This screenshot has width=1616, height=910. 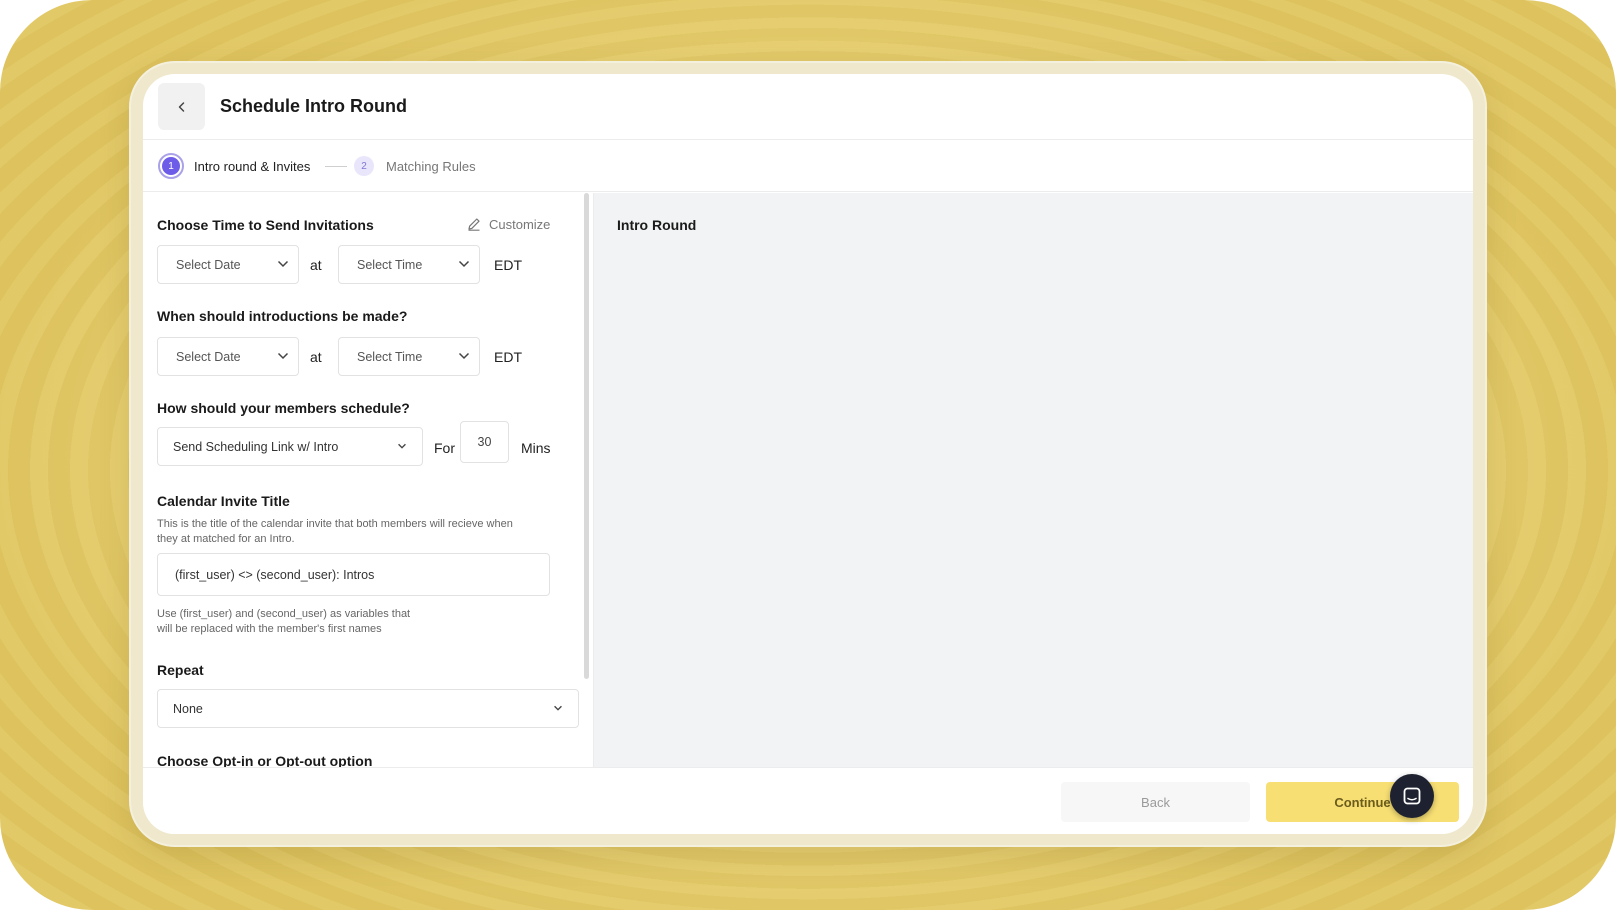 What do you see at coordinates (808, 107) in the screenshot?
I see `header: Schedule Intro Round` at bounding box center [808, 107].